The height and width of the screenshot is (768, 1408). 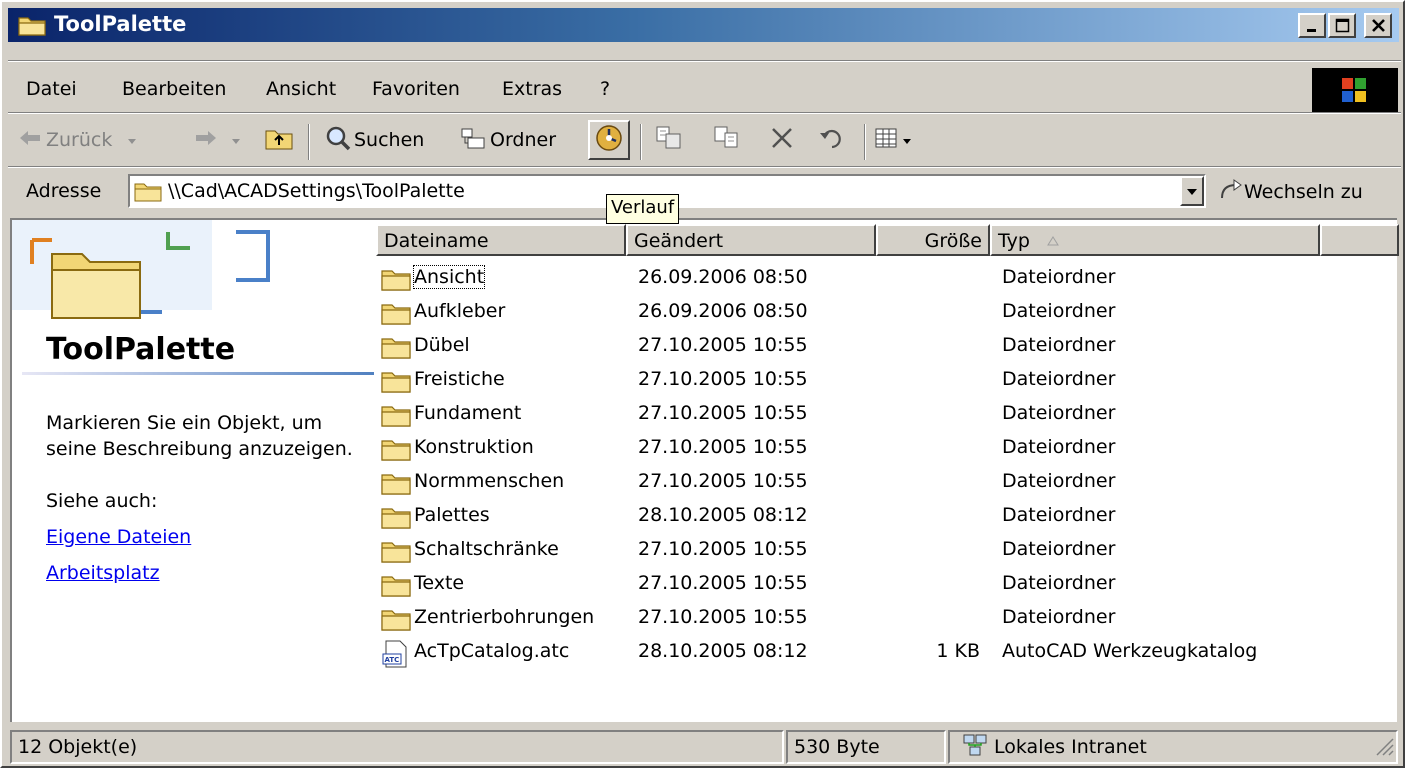 What do you see at coordinates (886, 379) in the screenshot?
I see `table-row: Freistiche 27.10.2005 10:55 Dateiordner` at bounding box center [886, 379].